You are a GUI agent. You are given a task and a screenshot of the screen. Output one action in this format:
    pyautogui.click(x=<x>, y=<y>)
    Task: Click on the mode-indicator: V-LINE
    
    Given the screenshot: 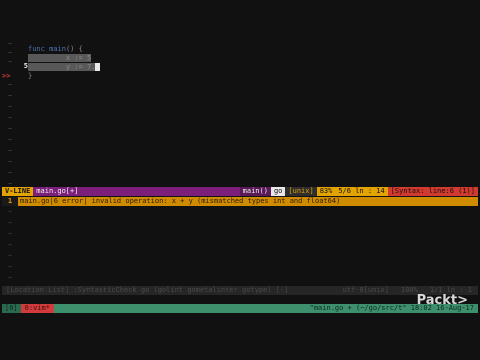 What is the action you would take?
    pyautogui.click(x=18, y=191)
    